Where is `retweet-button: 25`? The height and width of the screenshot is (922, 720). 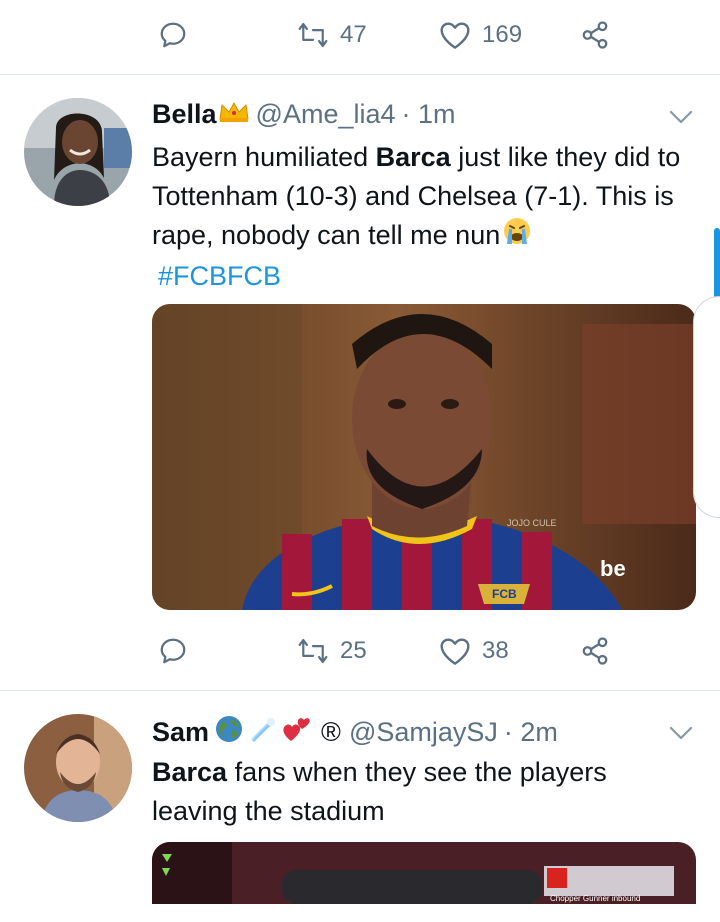 retweet-button: 25 is located at coordinates (331, 651).